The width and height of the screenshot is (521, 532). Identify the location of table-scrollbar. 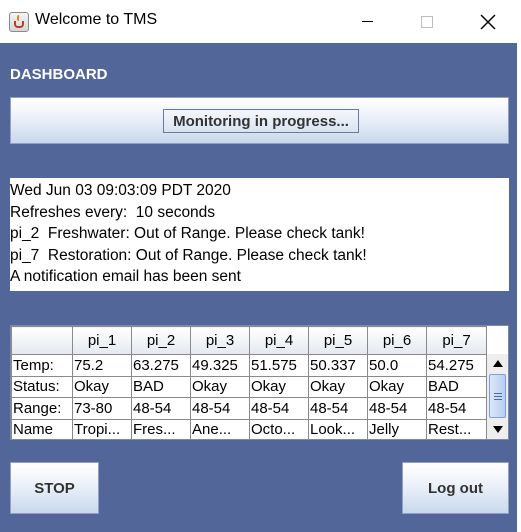
(497, 396).